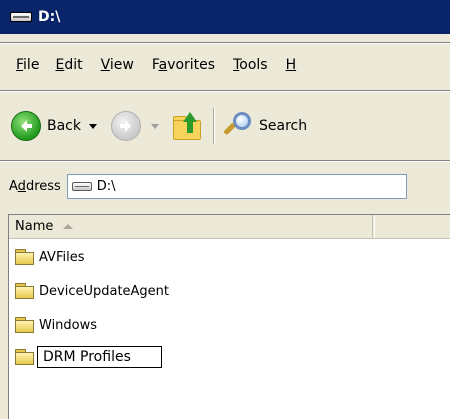  I want to click on up-arrow-stem, so click(190, 127).